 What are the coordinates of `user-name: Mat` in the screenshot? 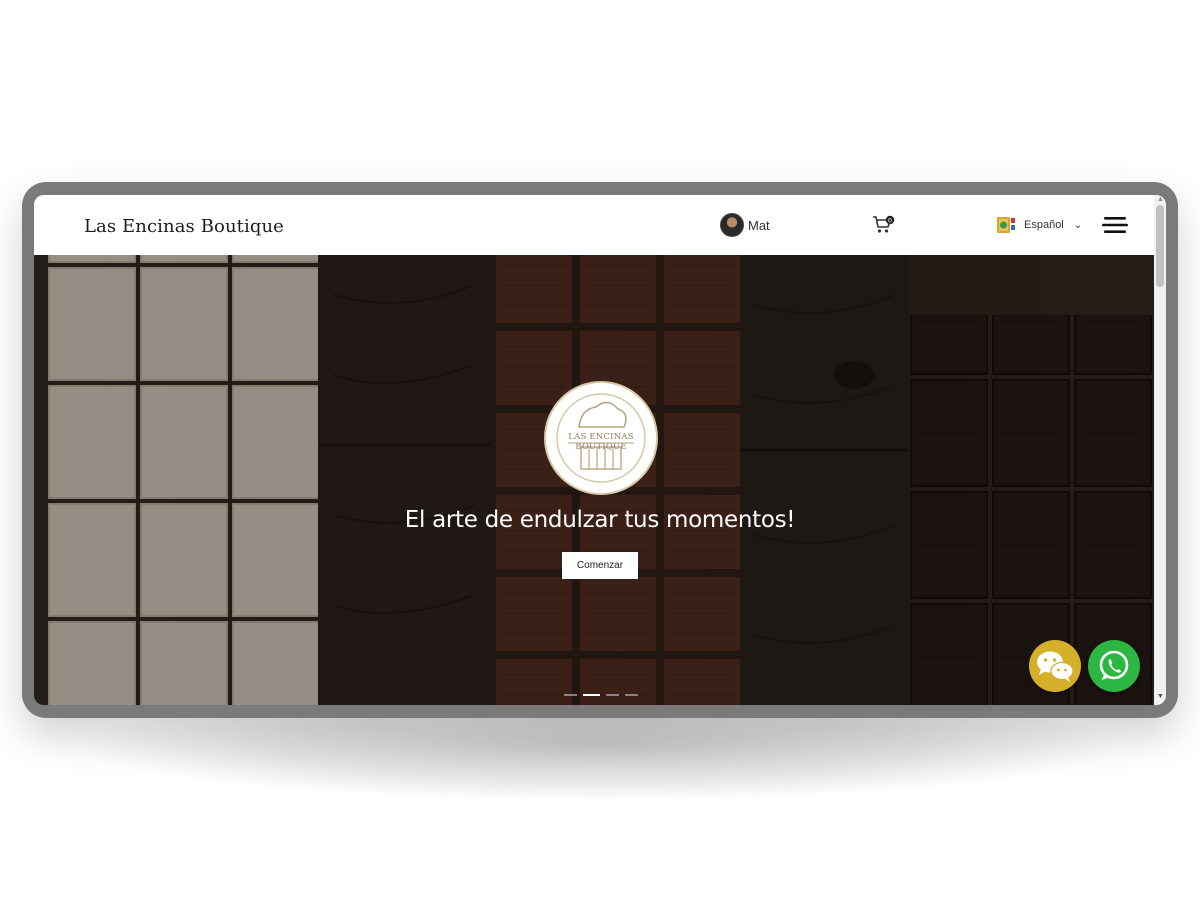 It's located at (759, 225).